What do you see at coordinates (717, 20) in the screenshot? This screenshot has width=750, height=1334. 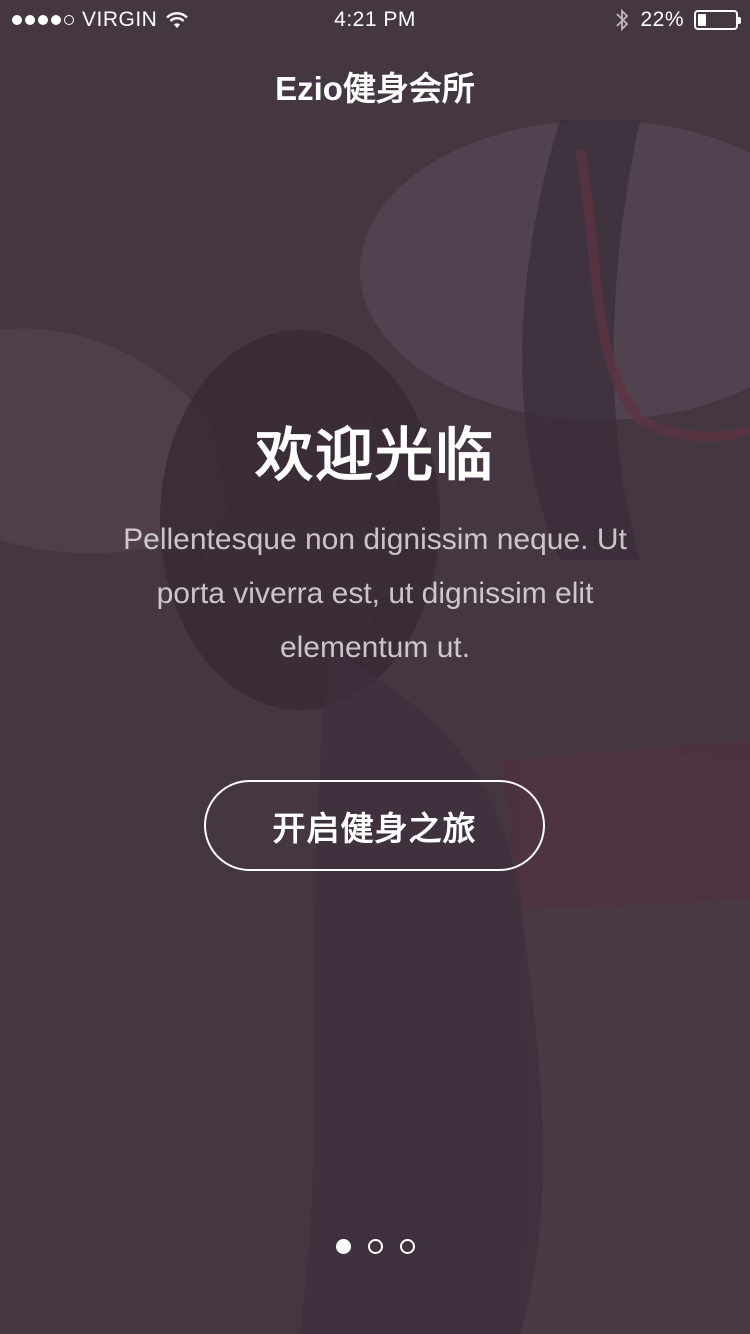 I see `battery-icon` at bounding box center [717, 20].